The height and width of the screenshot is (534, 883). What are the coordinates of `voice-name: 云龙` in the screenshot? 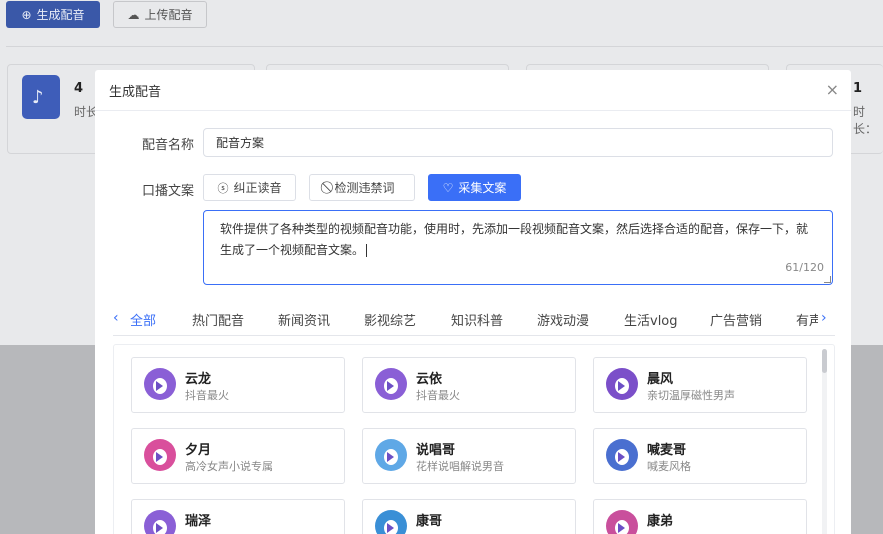 It's located at (198, 379).